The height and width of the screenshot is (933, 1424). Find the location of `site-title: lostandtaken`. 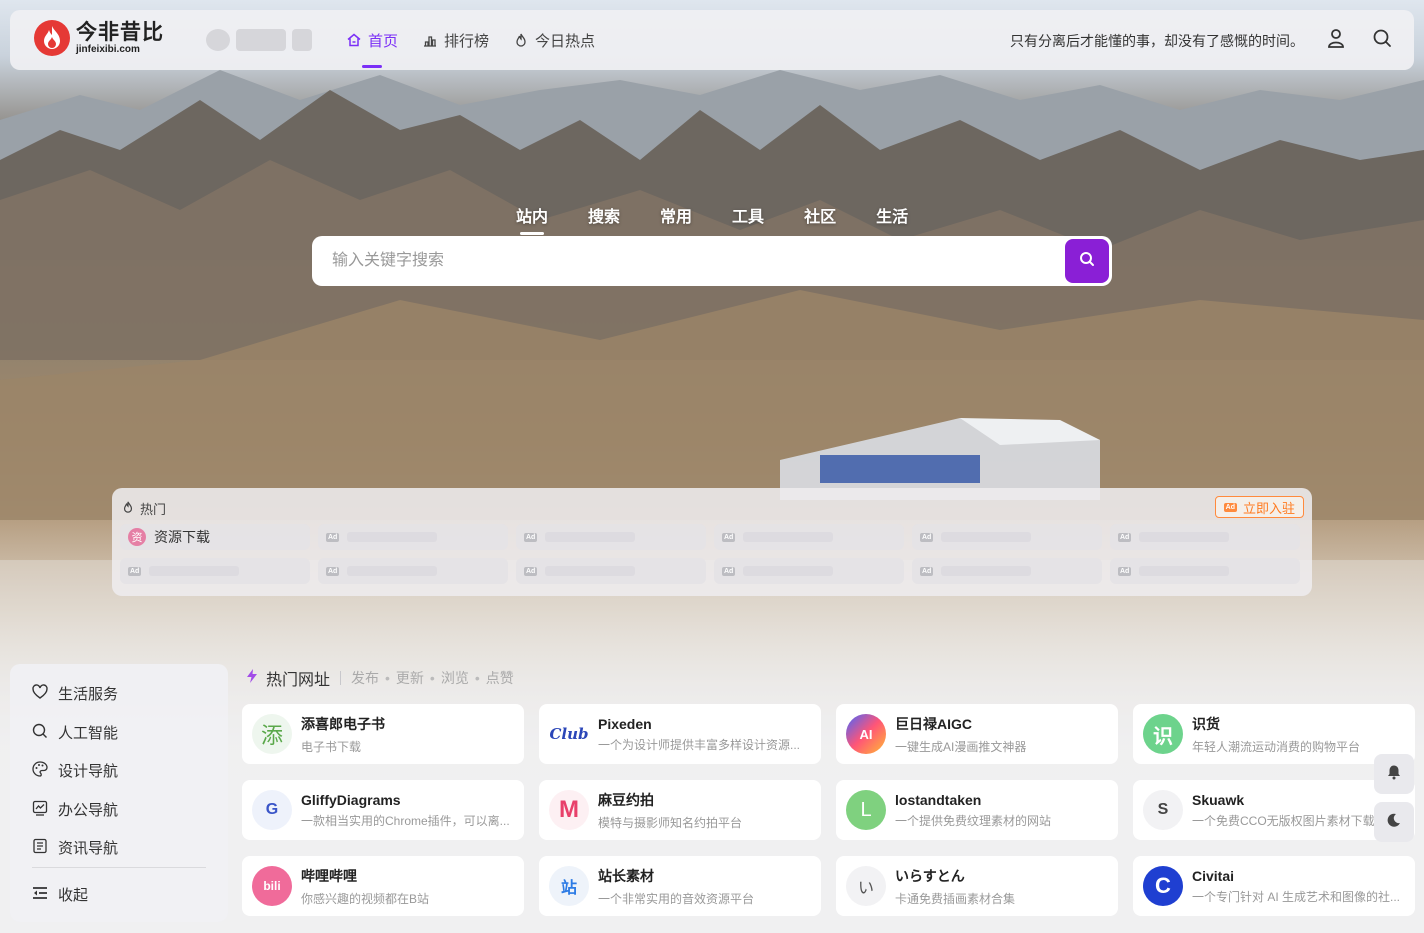

site-title: lostandtaken is located at coordinates (938, 799).